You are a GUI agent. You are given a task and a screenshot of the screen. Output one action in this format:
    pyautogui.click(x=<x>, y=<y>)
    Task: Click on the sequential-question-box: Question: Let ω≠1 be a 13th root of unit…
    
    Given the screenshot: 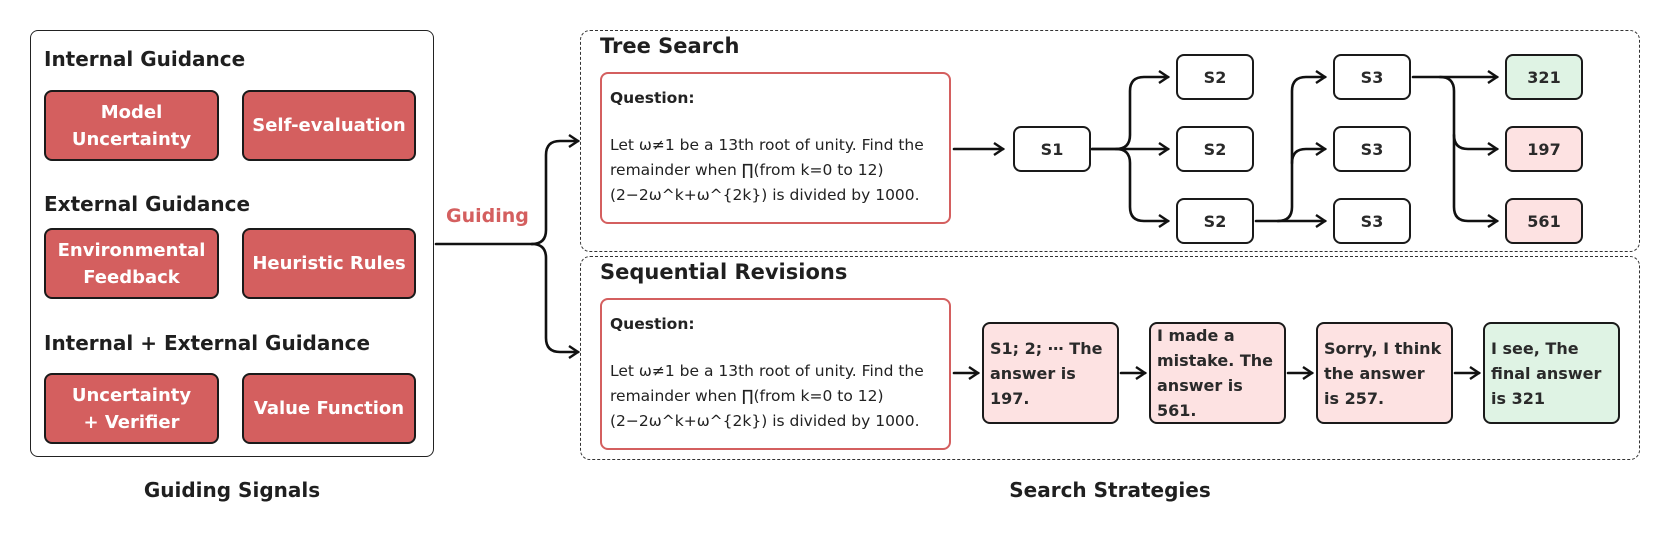 What is the action you would take?
    pyautogui.click(x=775, y=374)
    